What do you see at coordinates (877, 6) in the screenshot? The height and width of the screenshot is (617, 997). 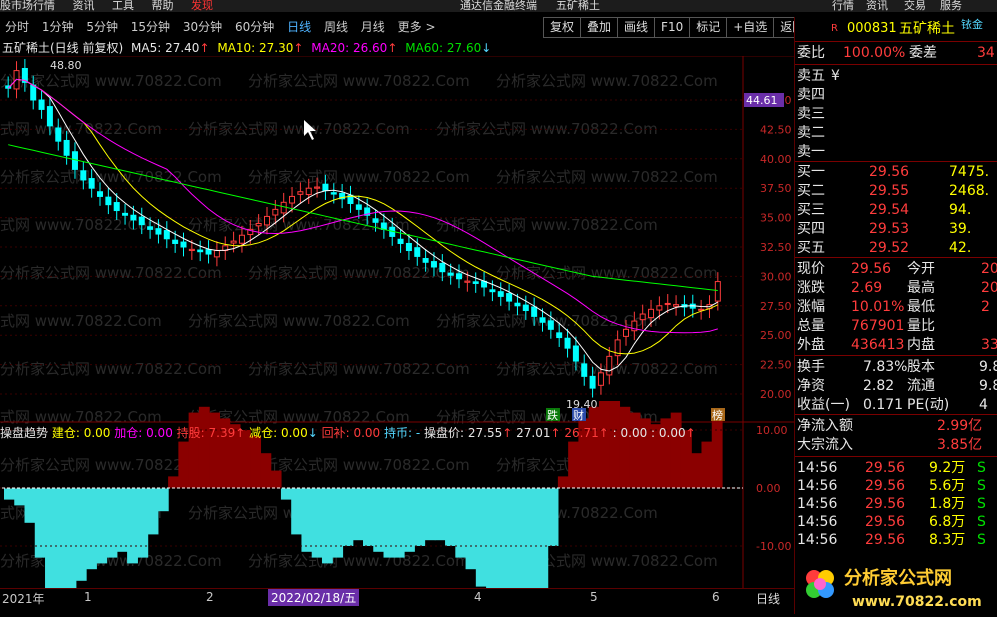 I see `menu-right-news: 资讯` at bounding box center [877, 6].